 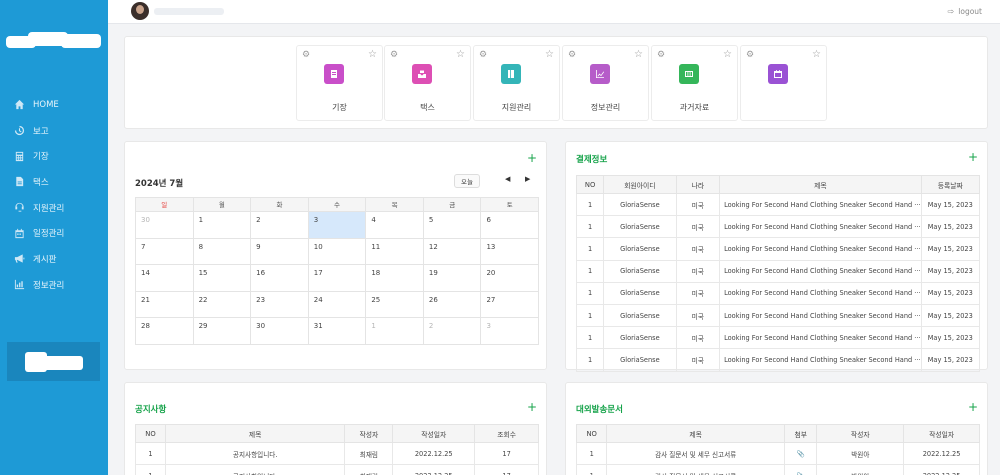 I want to click on calendar-day: 13, so click(x=510, y=252).